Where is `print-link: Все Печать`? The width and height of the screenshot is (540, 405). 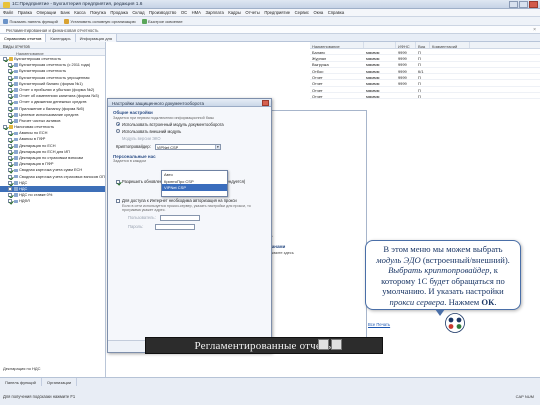
print-link: Все Печать is located at coordinates (379, 324).